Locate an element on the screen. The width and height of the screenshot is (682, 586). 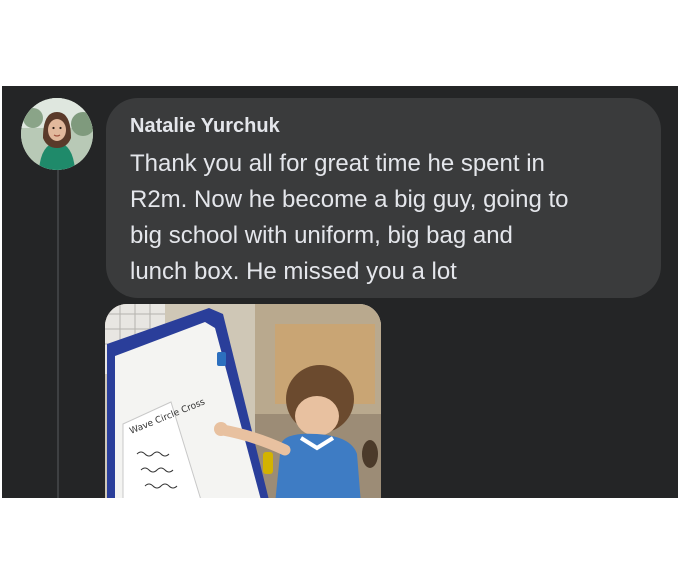
photo-child-at-whiteboard: Wave Circle Cross is located at coordinates (243, 401).